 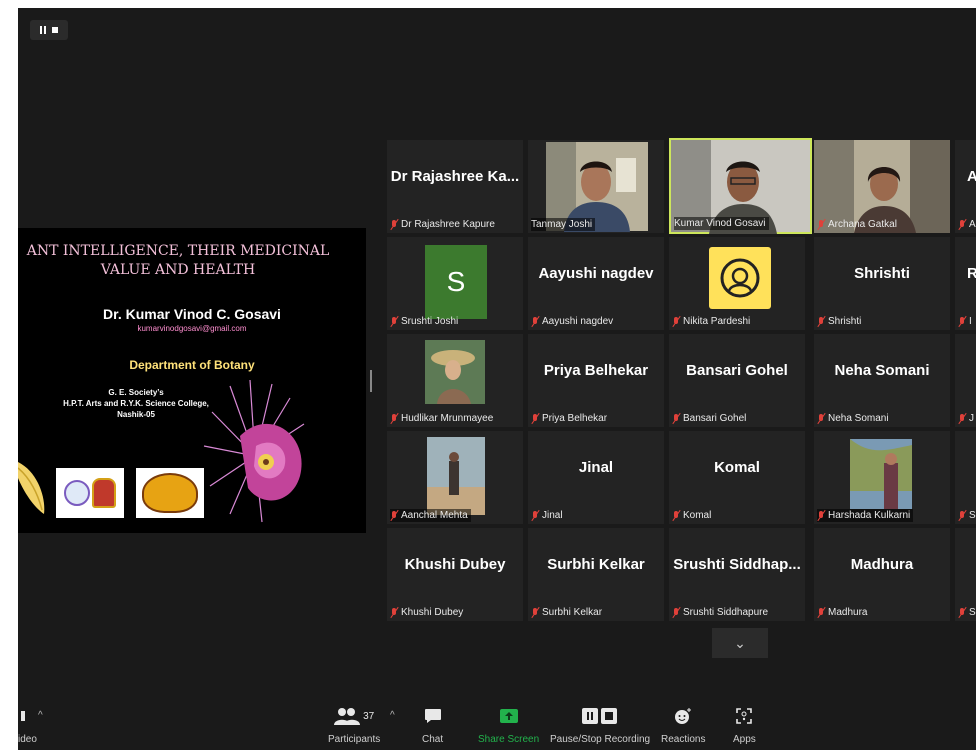 I want to click on participant-tile: Bansari Gohel Bansari Gohel, so click(x=737, y=380).